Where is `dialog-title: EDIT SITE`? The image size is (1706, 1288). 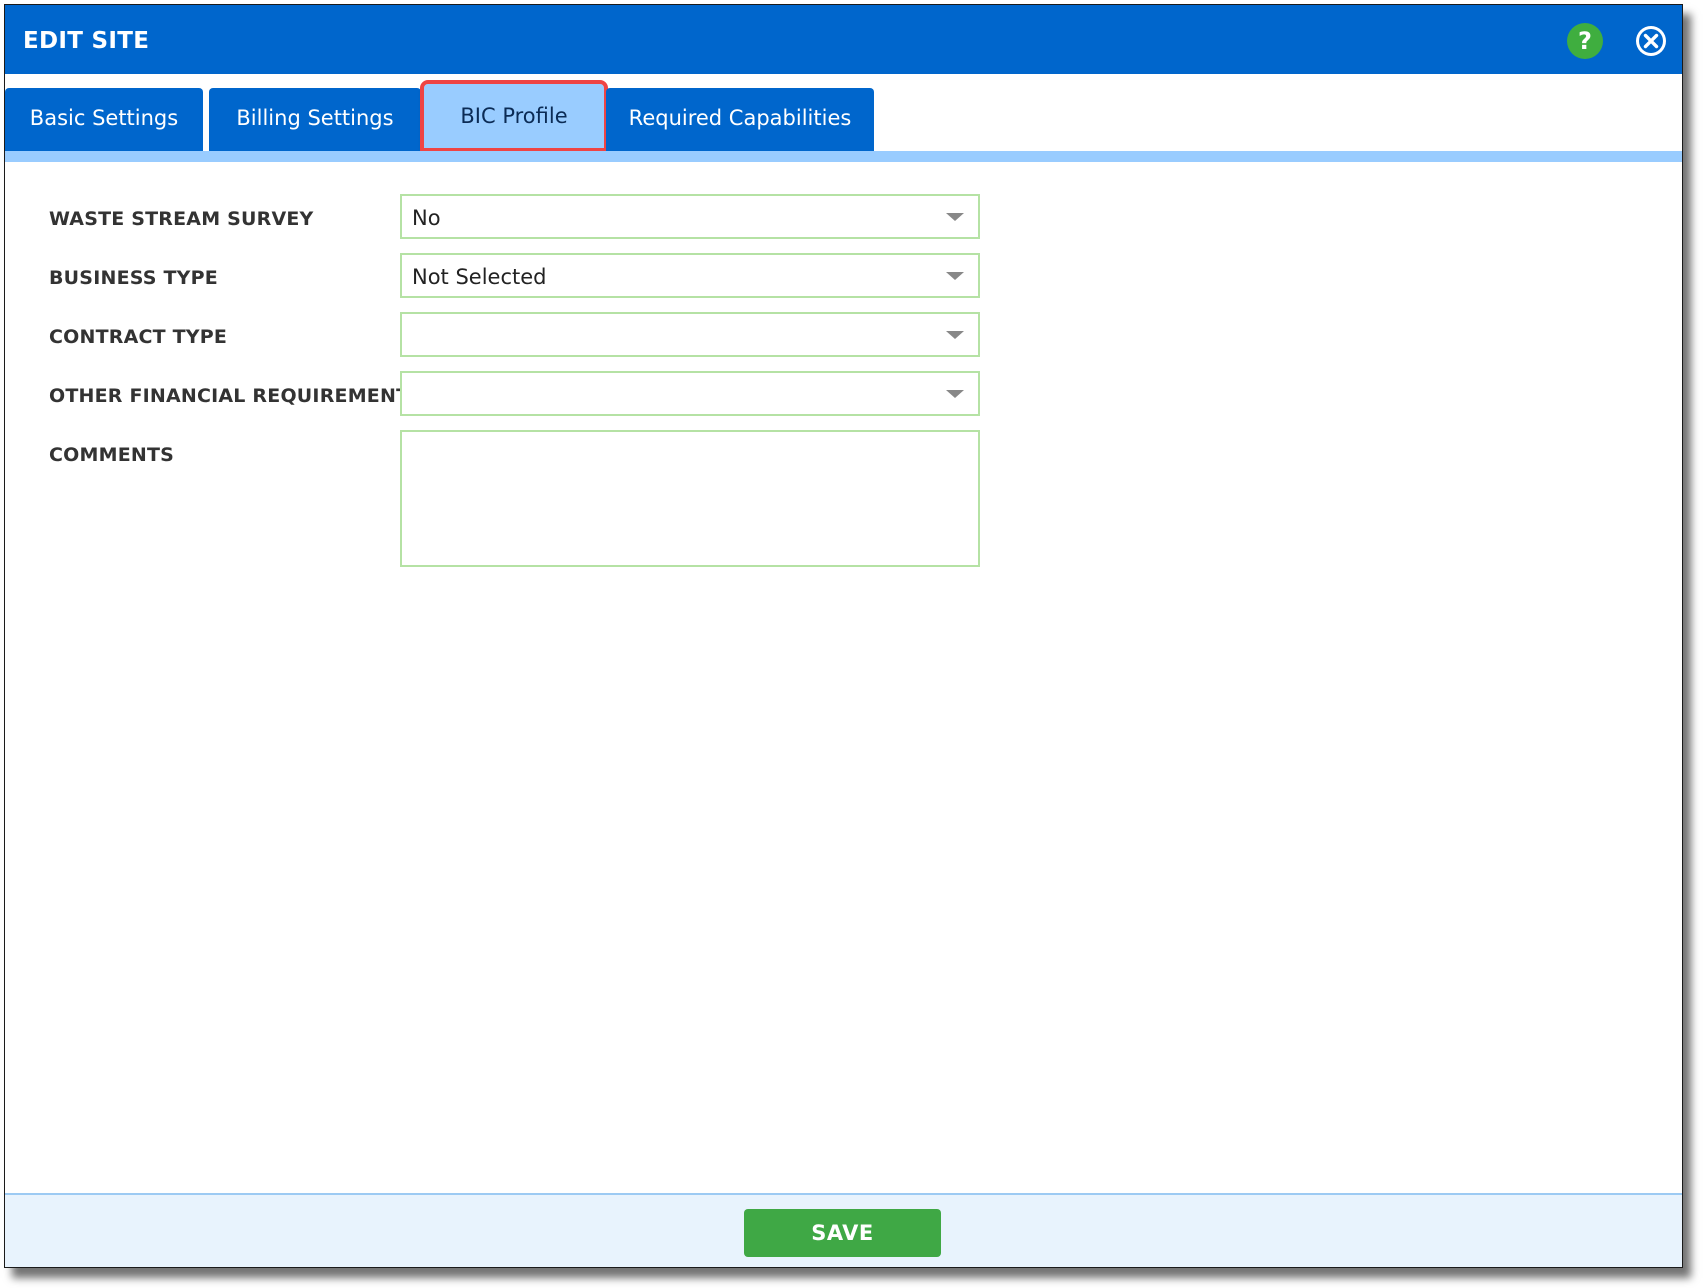
dialog-title: EDIT SITE is located at coordinates (86, 41).